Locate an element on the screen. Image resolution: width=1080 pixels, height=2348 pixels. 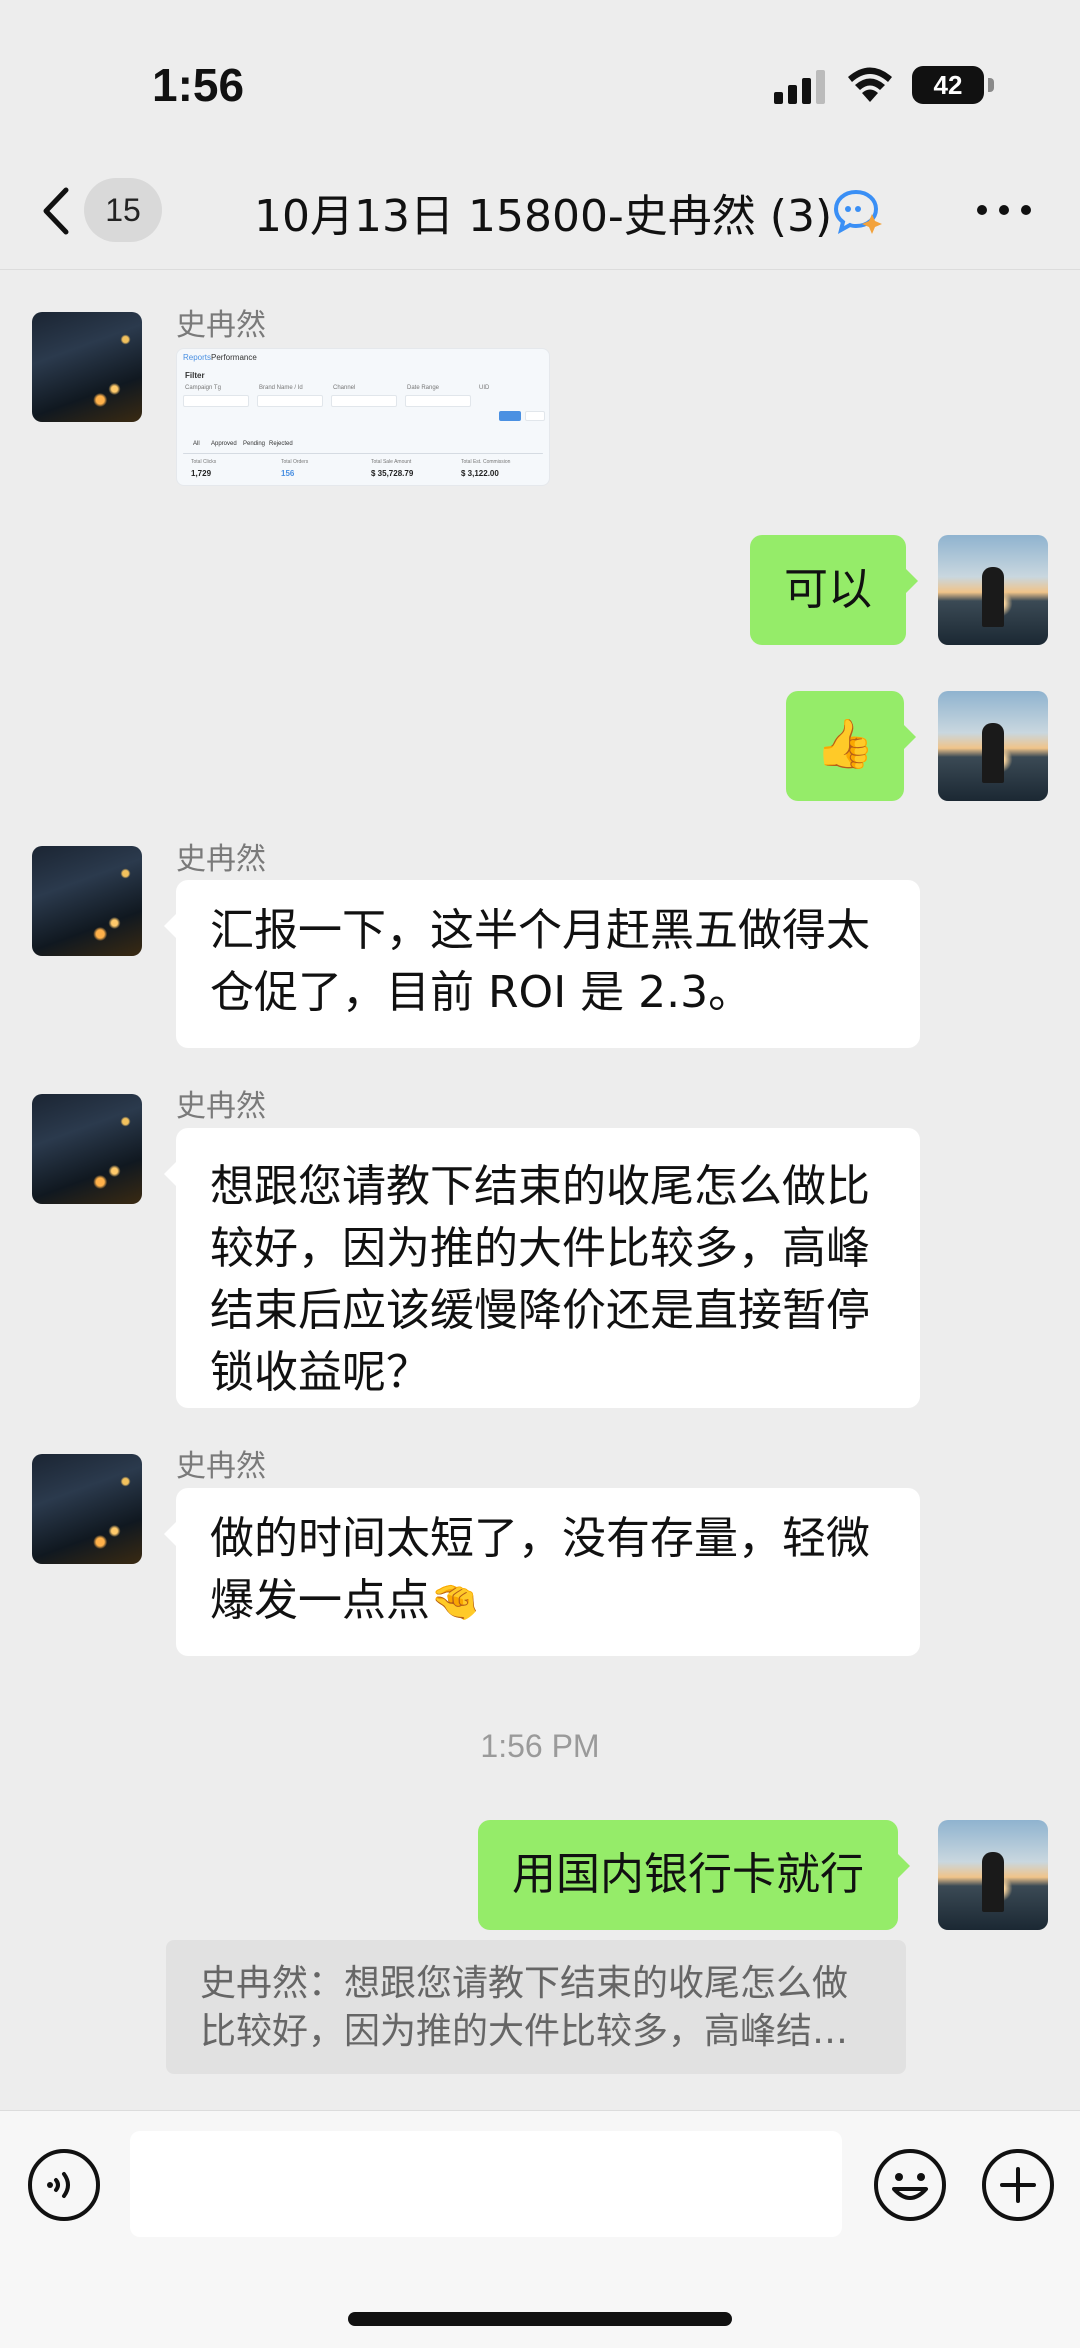
pinching-hand-icon: 🤏 is located at coordinates (455, 1602).